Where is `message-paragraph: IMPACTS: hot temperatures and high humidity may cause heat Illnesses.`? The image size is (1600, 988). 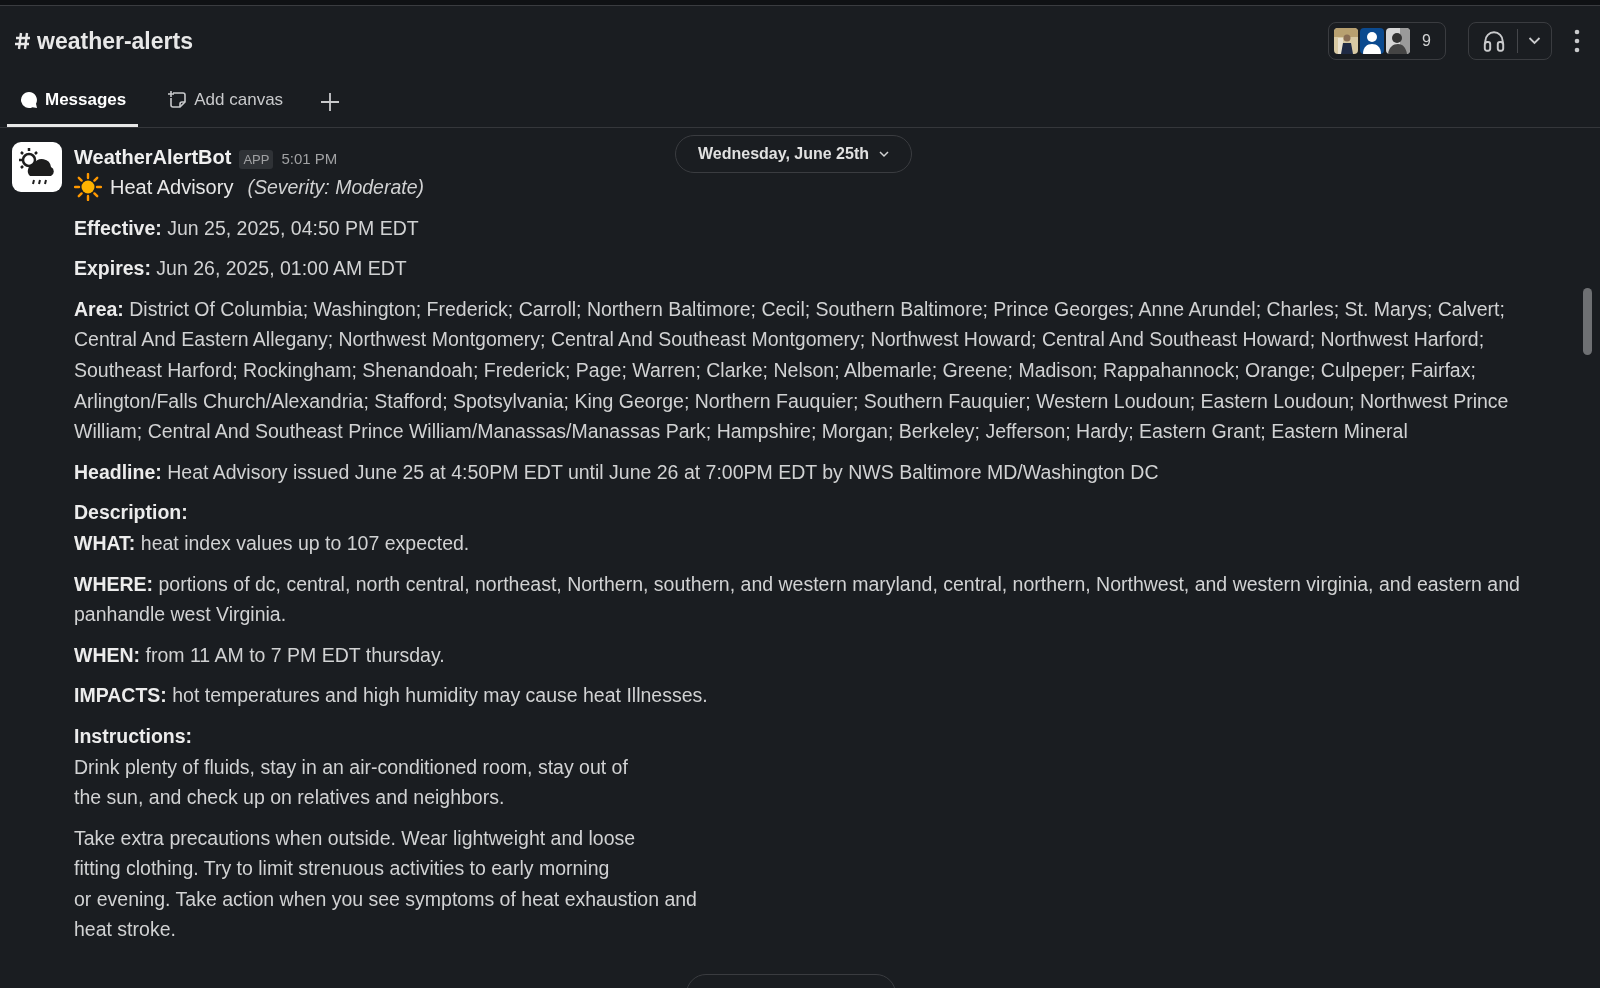 message-paragraph: IMPACTS: hot temperatures and high humidity may cause heat Illnesses. is located at coordinates (391, 696).